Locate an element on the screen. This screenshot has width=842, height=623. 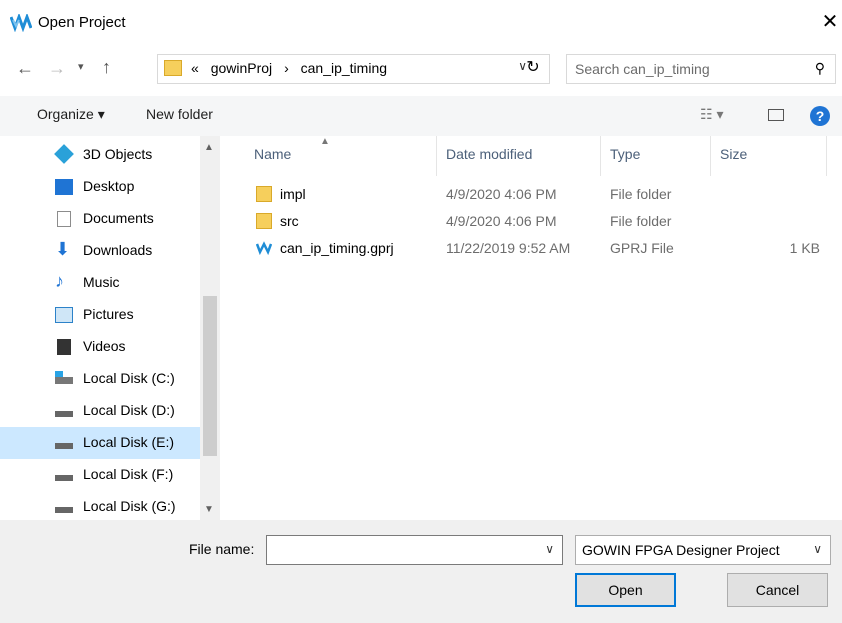
search-input: Search can_ip_timing ⚲ is located at coordinates (701, 69).